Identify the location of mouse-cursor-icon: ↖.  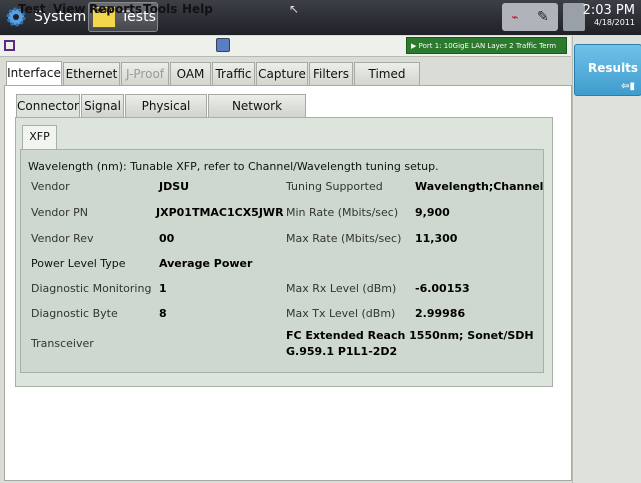
(294, 9).